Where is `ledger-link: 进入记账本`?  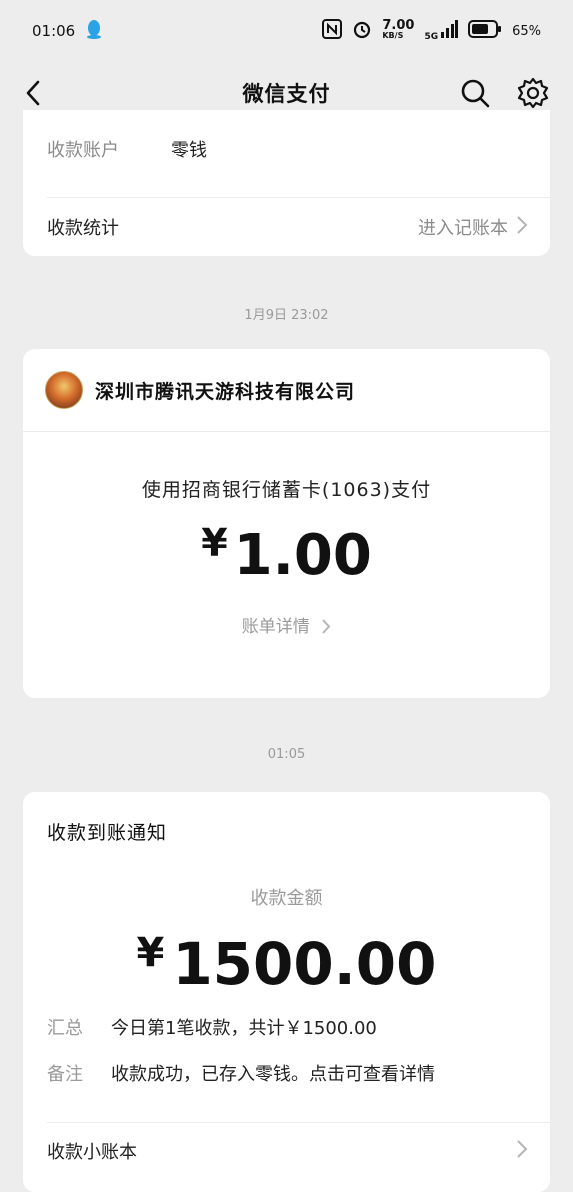
ledger-link: 进入记账本 is located at coordinates (463, 227).